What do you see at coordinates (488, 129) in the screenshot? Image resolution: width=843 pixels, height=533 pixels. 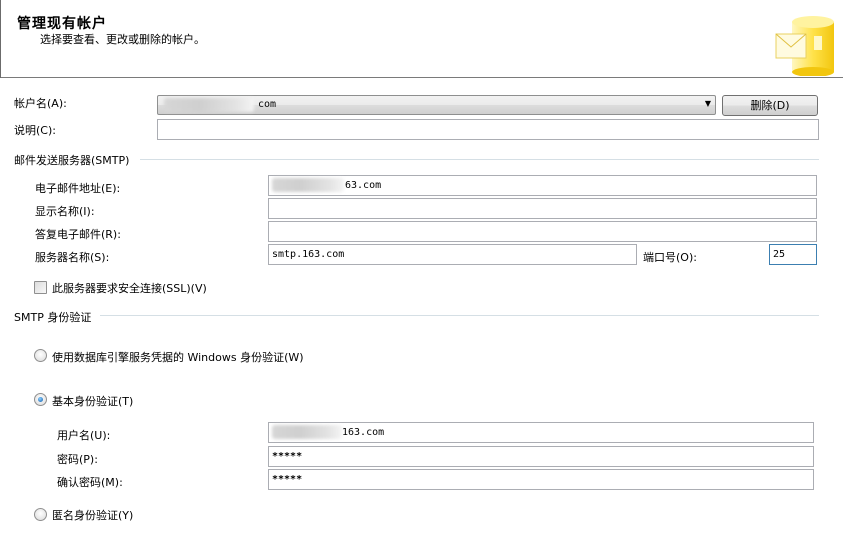 I see `description-field` at bounding box center [488, 129].